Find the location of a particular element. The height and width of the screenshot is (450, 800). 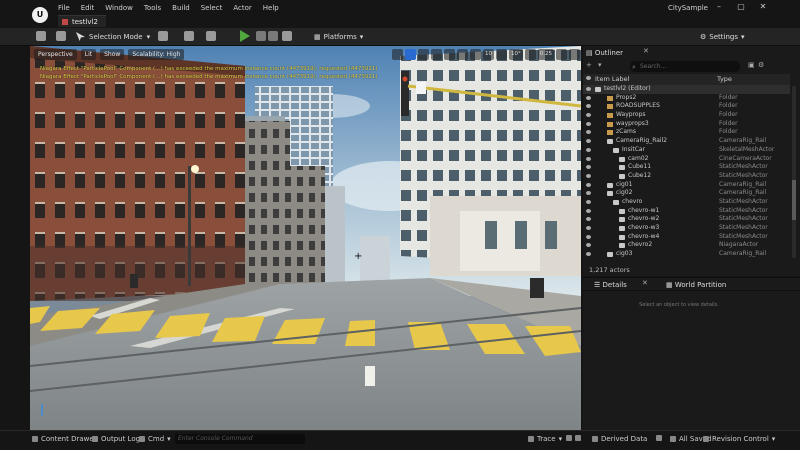

outliner-row: chevro StaticMeshActor is located at coordinates (686, 202).